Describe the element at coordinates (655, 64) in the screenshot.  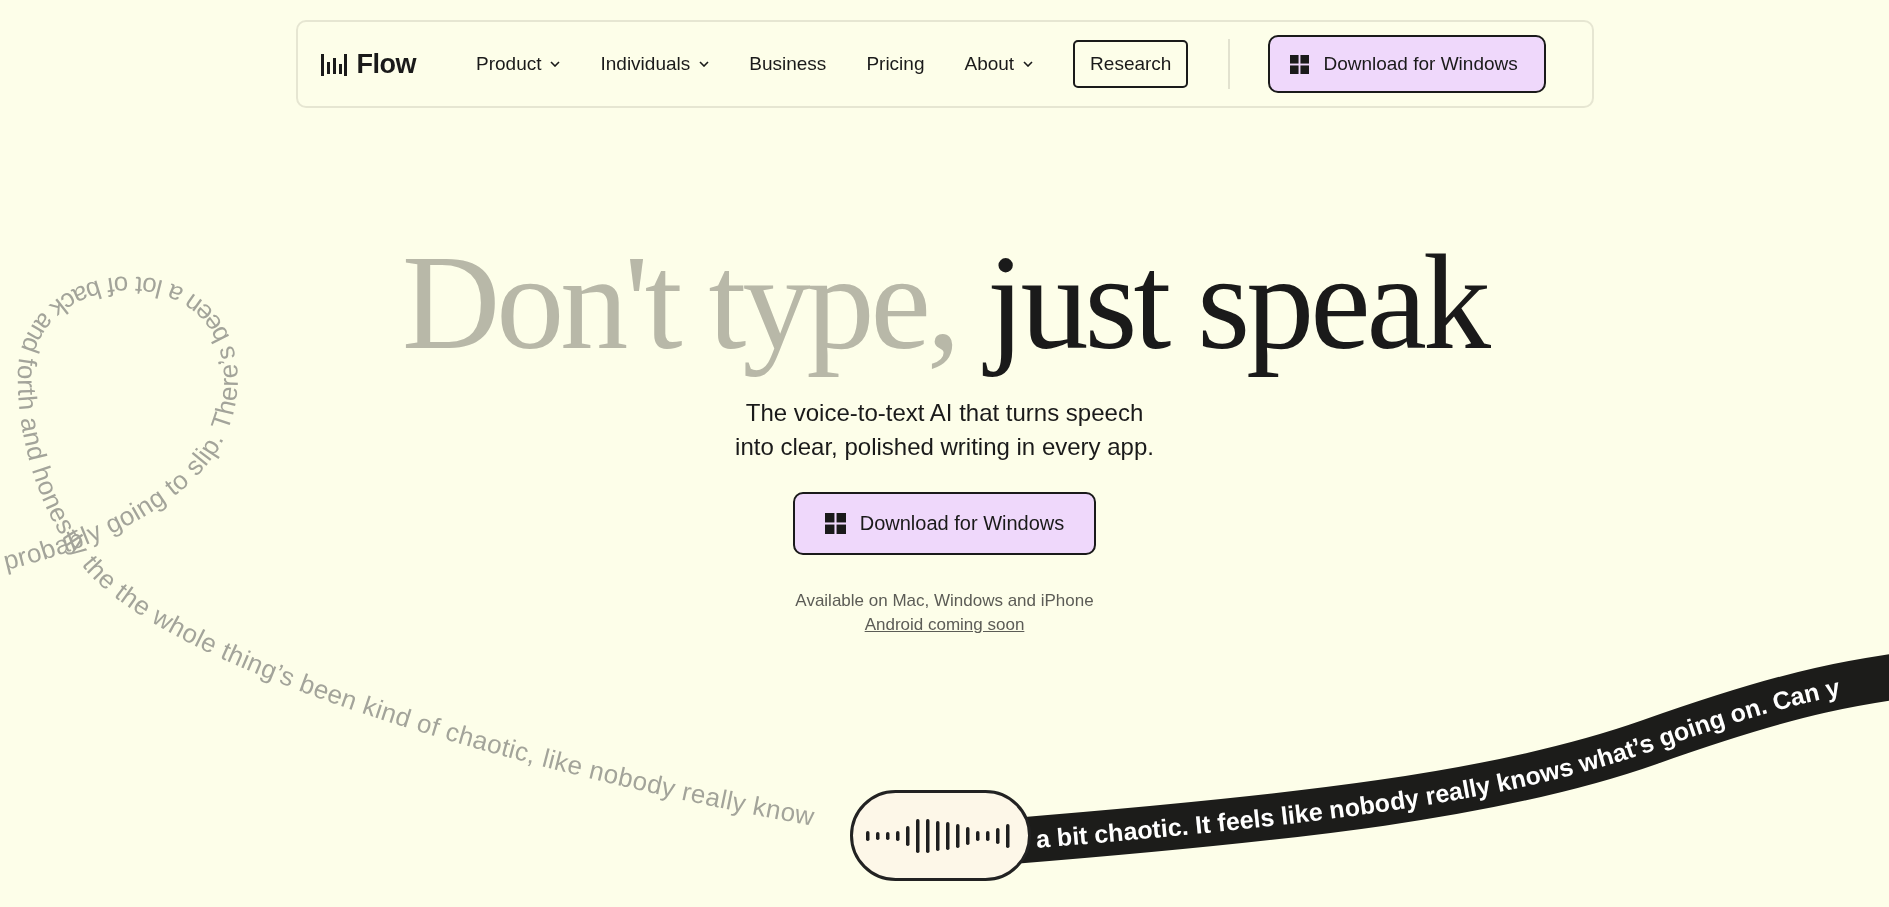
I see `nav-link: Individuals` at that location.